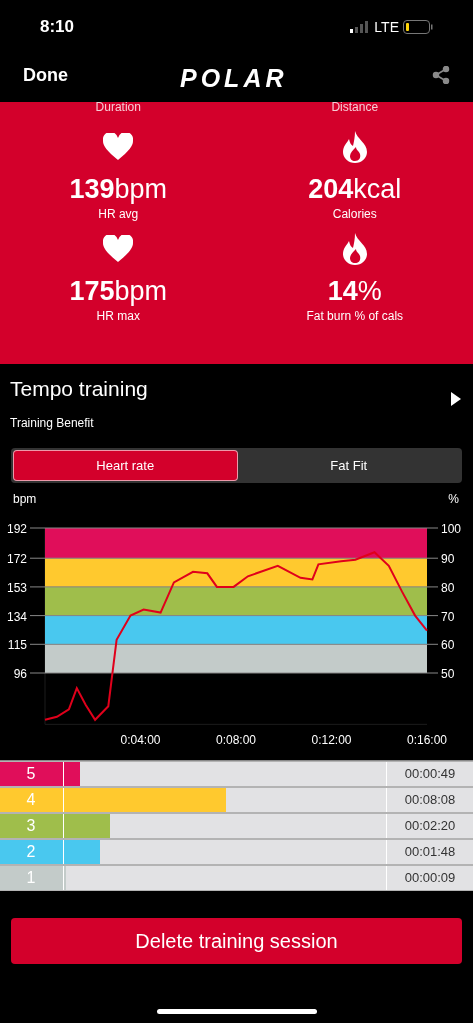 The height and width of the screenshot is (1023, 473). I want to click on axis-tick-label: 0:12:00, so click(331, 740).